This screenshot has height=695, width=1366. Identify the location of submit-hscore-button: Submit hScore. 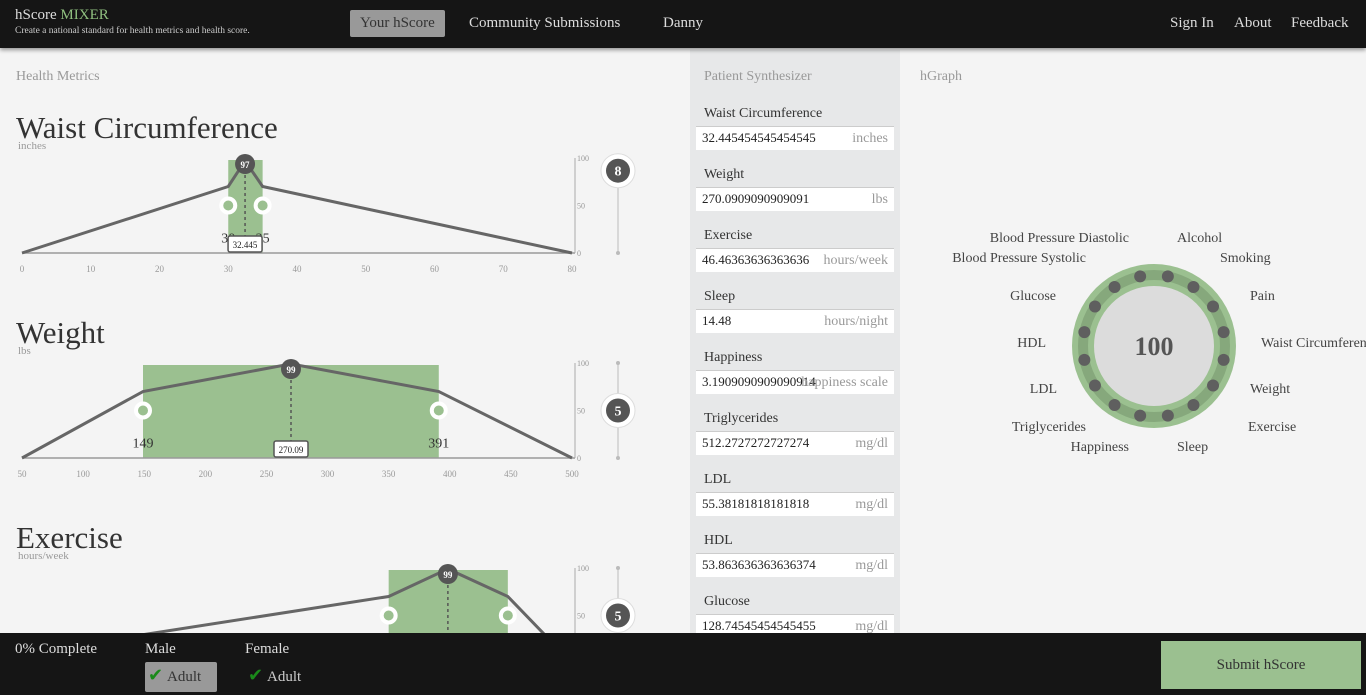
(1261, 665).